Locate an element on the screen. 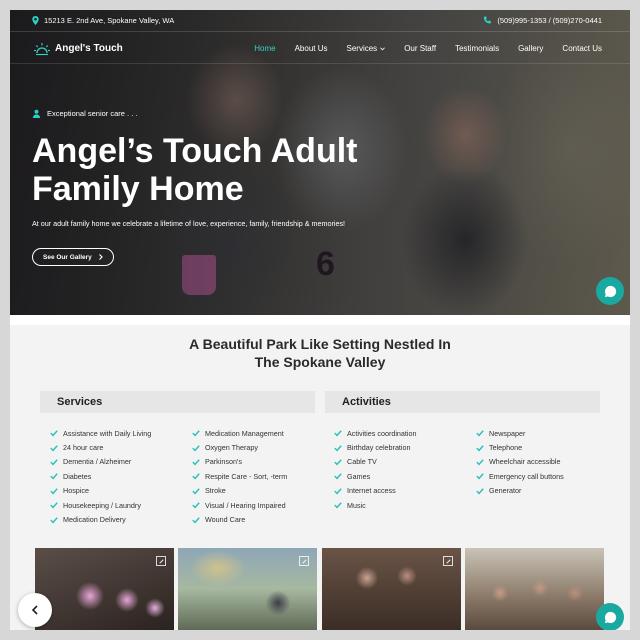  nav-item-services-label: Services is located at coordinates (362, 48).